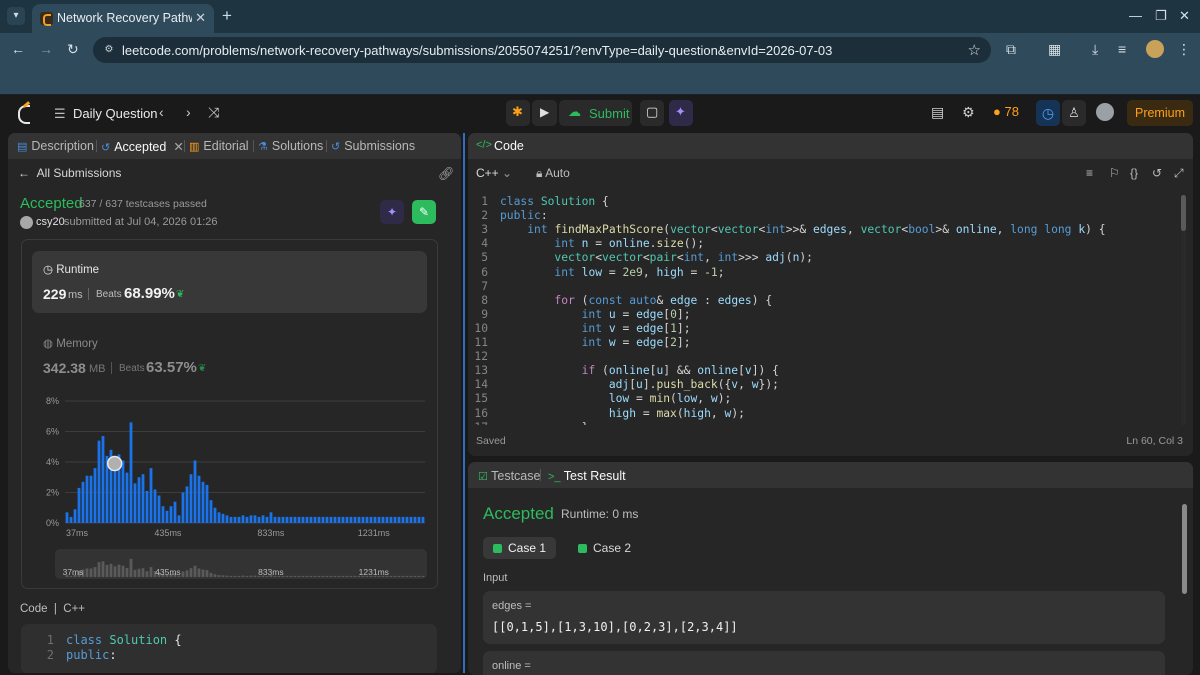 The height and width of the screenshot is (675, 1200). Describe the element at coordinates (1122, 49) in the screenshot. I see `media-icon: ≡` at that location.